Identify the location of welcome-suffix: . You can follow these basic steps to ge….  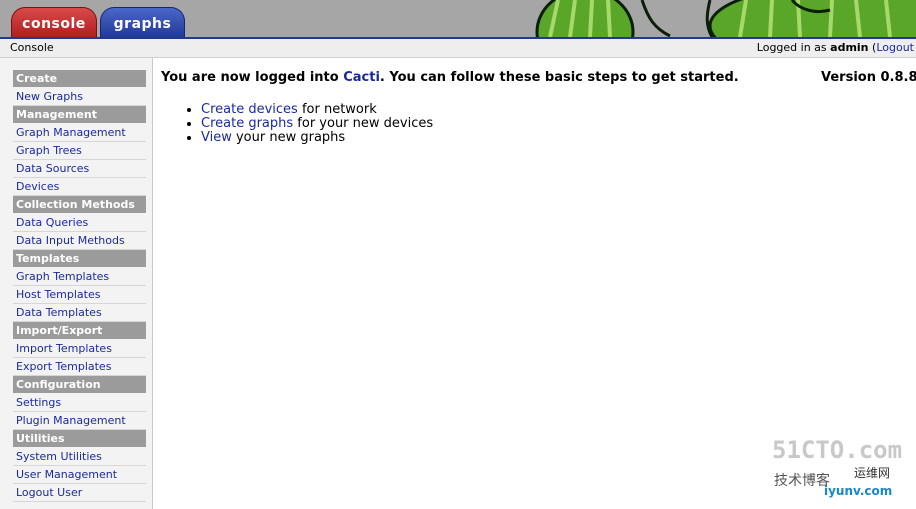
(559, 77).